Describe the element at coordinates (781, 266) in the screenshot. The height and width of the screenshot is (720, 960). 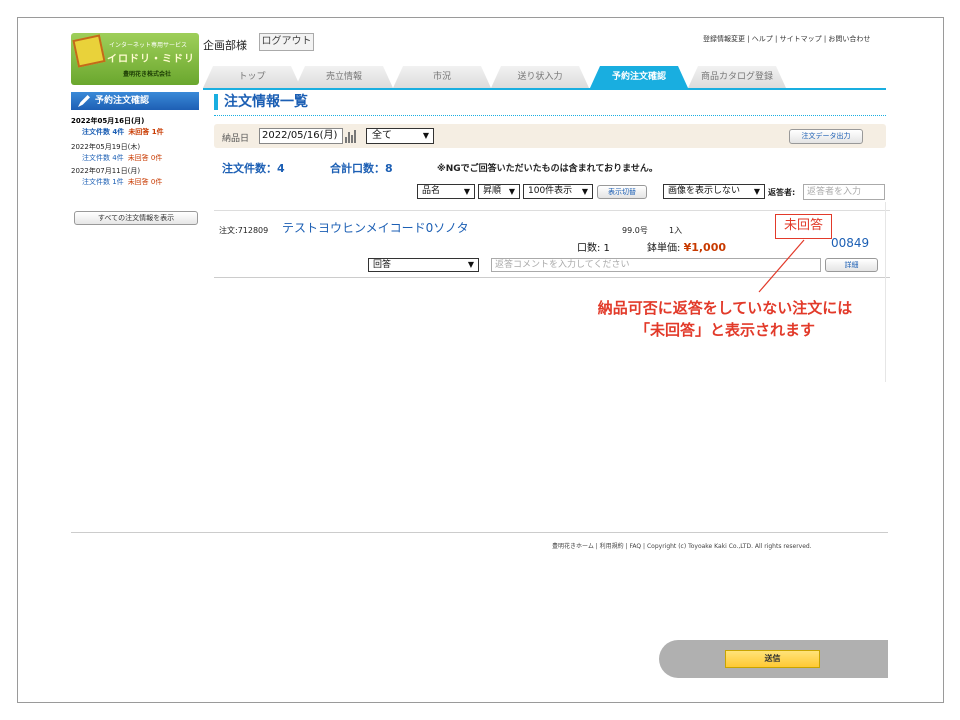
I see `callout-pointer` at that location.